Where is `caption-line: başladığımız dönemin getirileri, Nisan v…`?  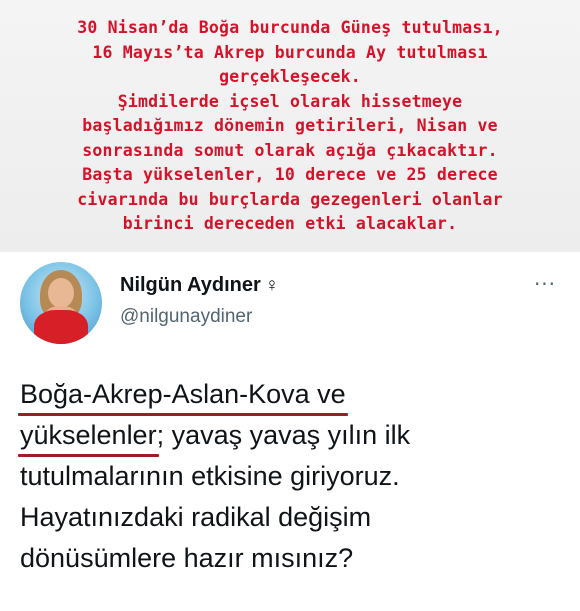
caption-line: başladığımız dönemin getirileri, Nisan v… is located at coordinates (290, 125).